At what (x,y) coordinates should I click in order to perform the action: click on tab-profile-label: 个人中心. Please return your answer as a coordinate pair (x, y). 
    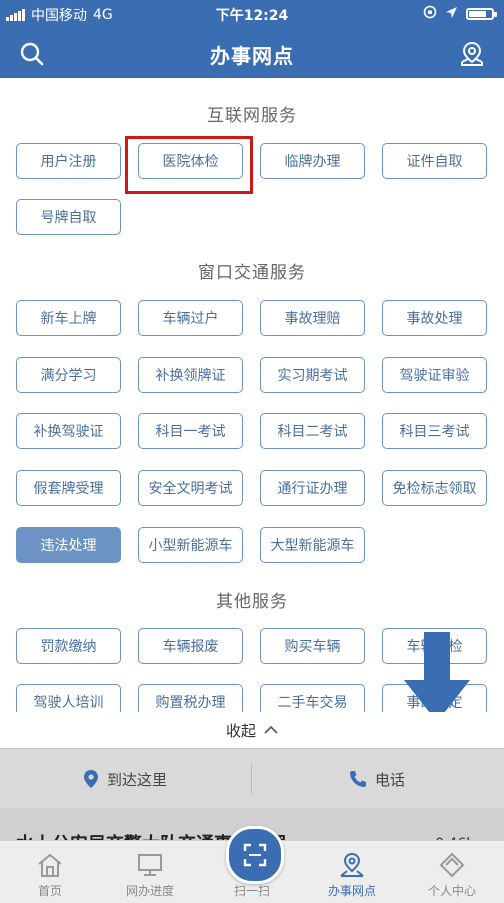
    Looking at the image, I should click on (451, 891).